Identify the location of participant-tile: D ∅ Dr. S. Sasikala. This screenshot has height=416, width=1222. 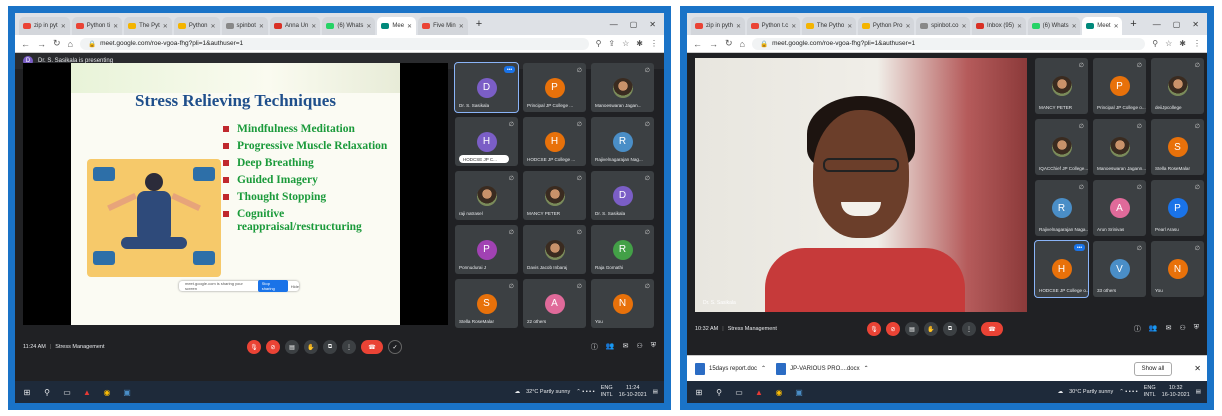
(622, 195).